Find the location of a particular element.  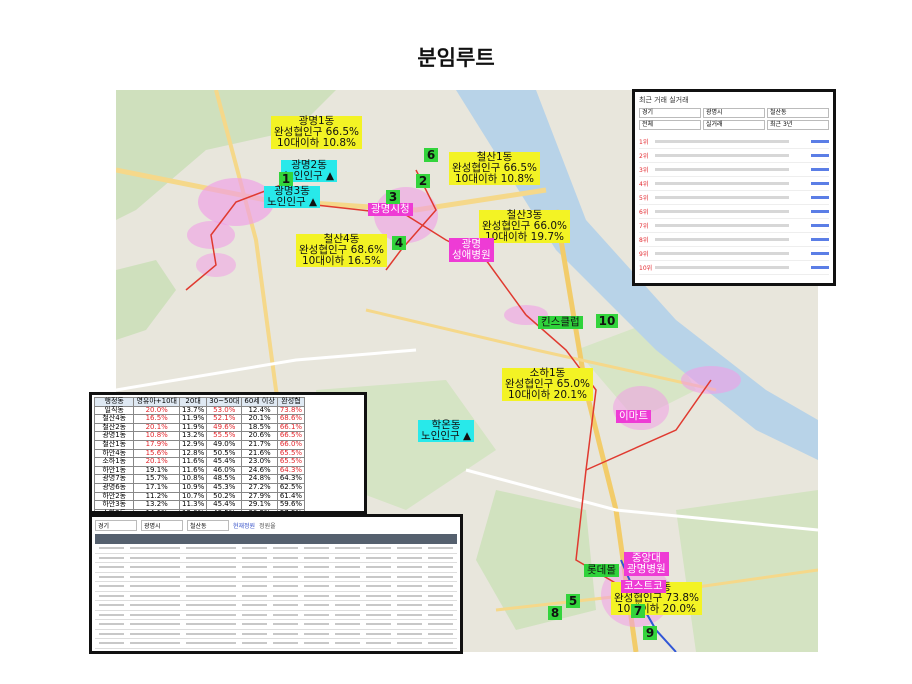

table-cell: 광명6동 is located at coordinates (114, 487).